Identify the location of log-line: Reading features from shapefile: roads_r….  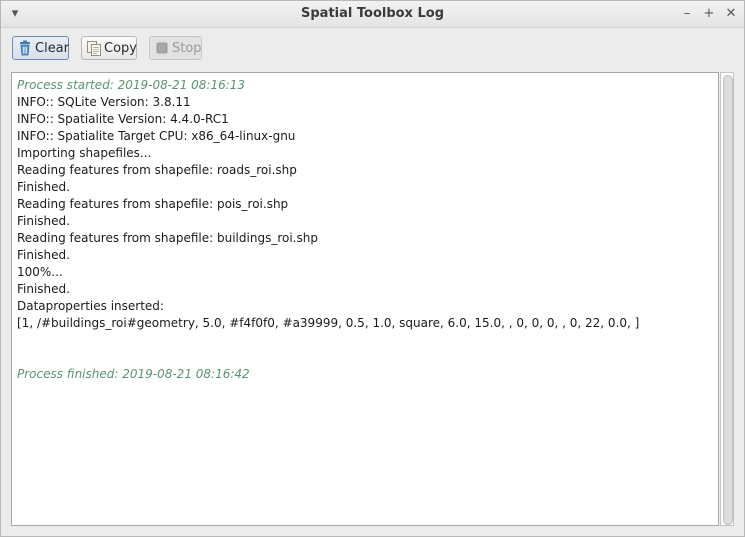
(157, 170).